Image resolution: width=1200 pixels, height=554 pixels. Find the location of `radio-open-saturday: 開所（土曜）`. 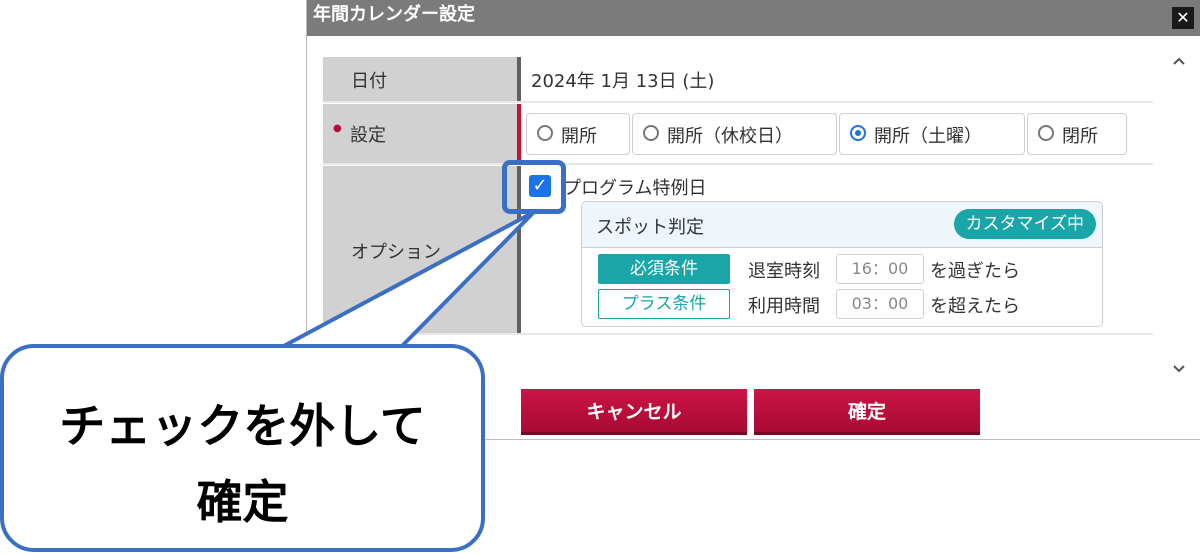

radio-open-saturday: 開所（土曜） is located at coordinates (932, 134).